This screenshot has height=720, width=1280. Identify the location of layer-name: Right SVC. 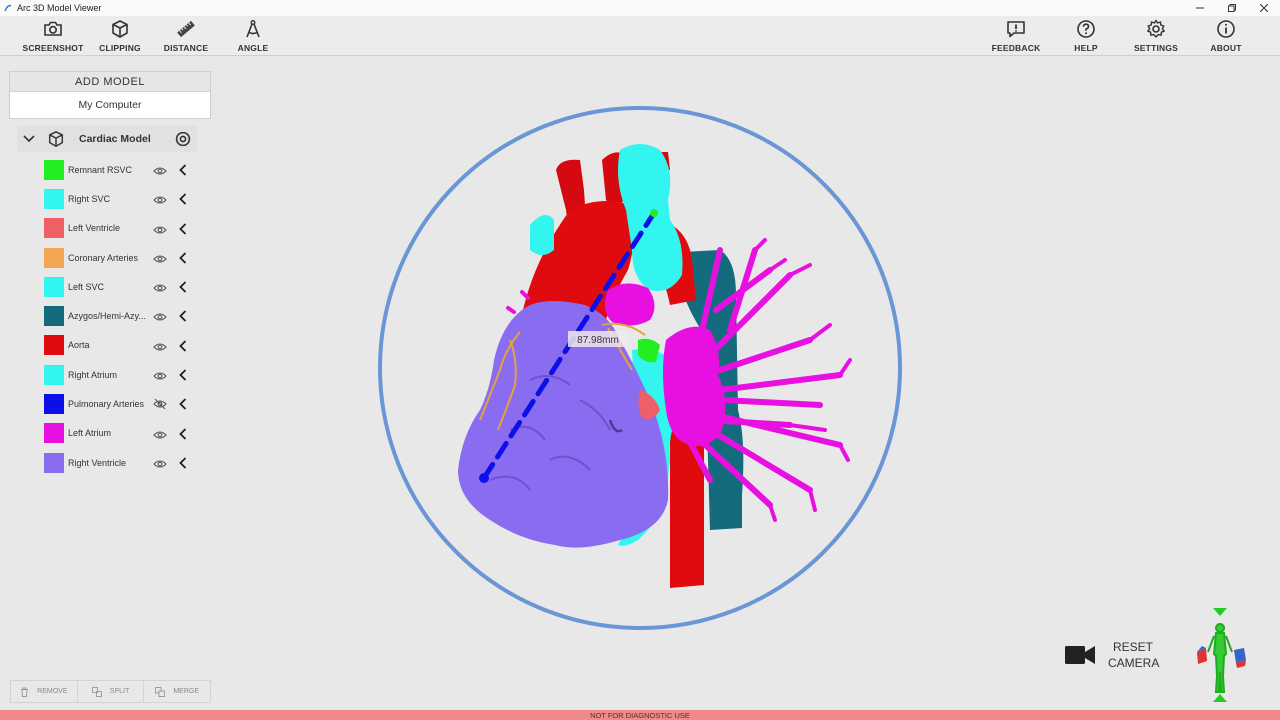
(89, 198).